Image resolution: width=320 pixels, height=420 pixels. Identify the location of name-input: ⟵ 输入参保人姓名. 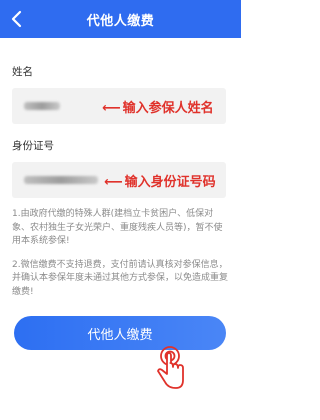
(119, 106).